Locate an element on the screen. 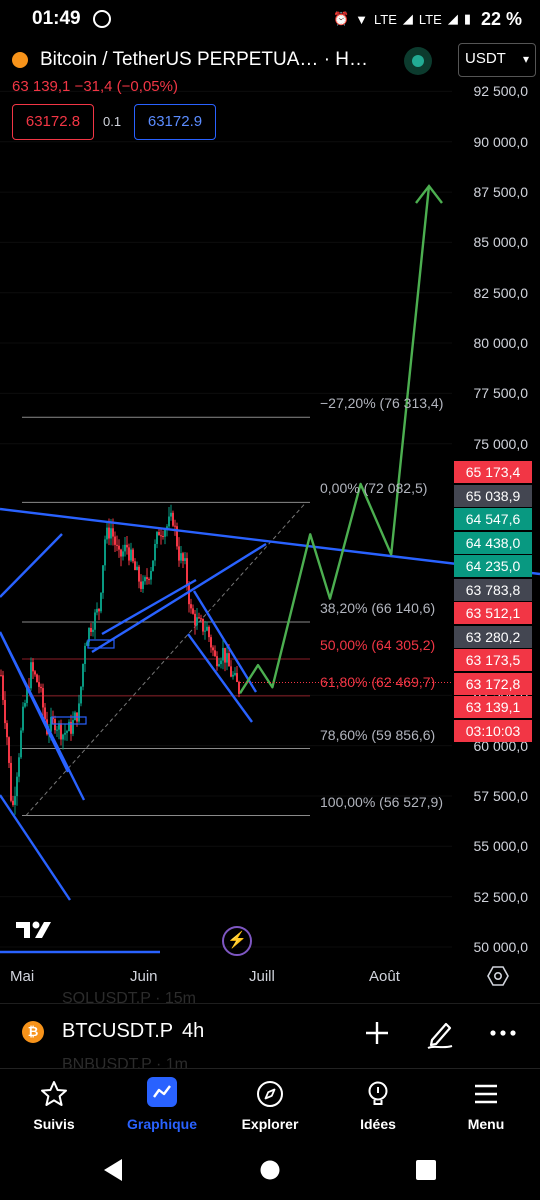 The height and width of the screenshot is (1200, 540). chart-line-icon is located at coordinates (162, 1091).